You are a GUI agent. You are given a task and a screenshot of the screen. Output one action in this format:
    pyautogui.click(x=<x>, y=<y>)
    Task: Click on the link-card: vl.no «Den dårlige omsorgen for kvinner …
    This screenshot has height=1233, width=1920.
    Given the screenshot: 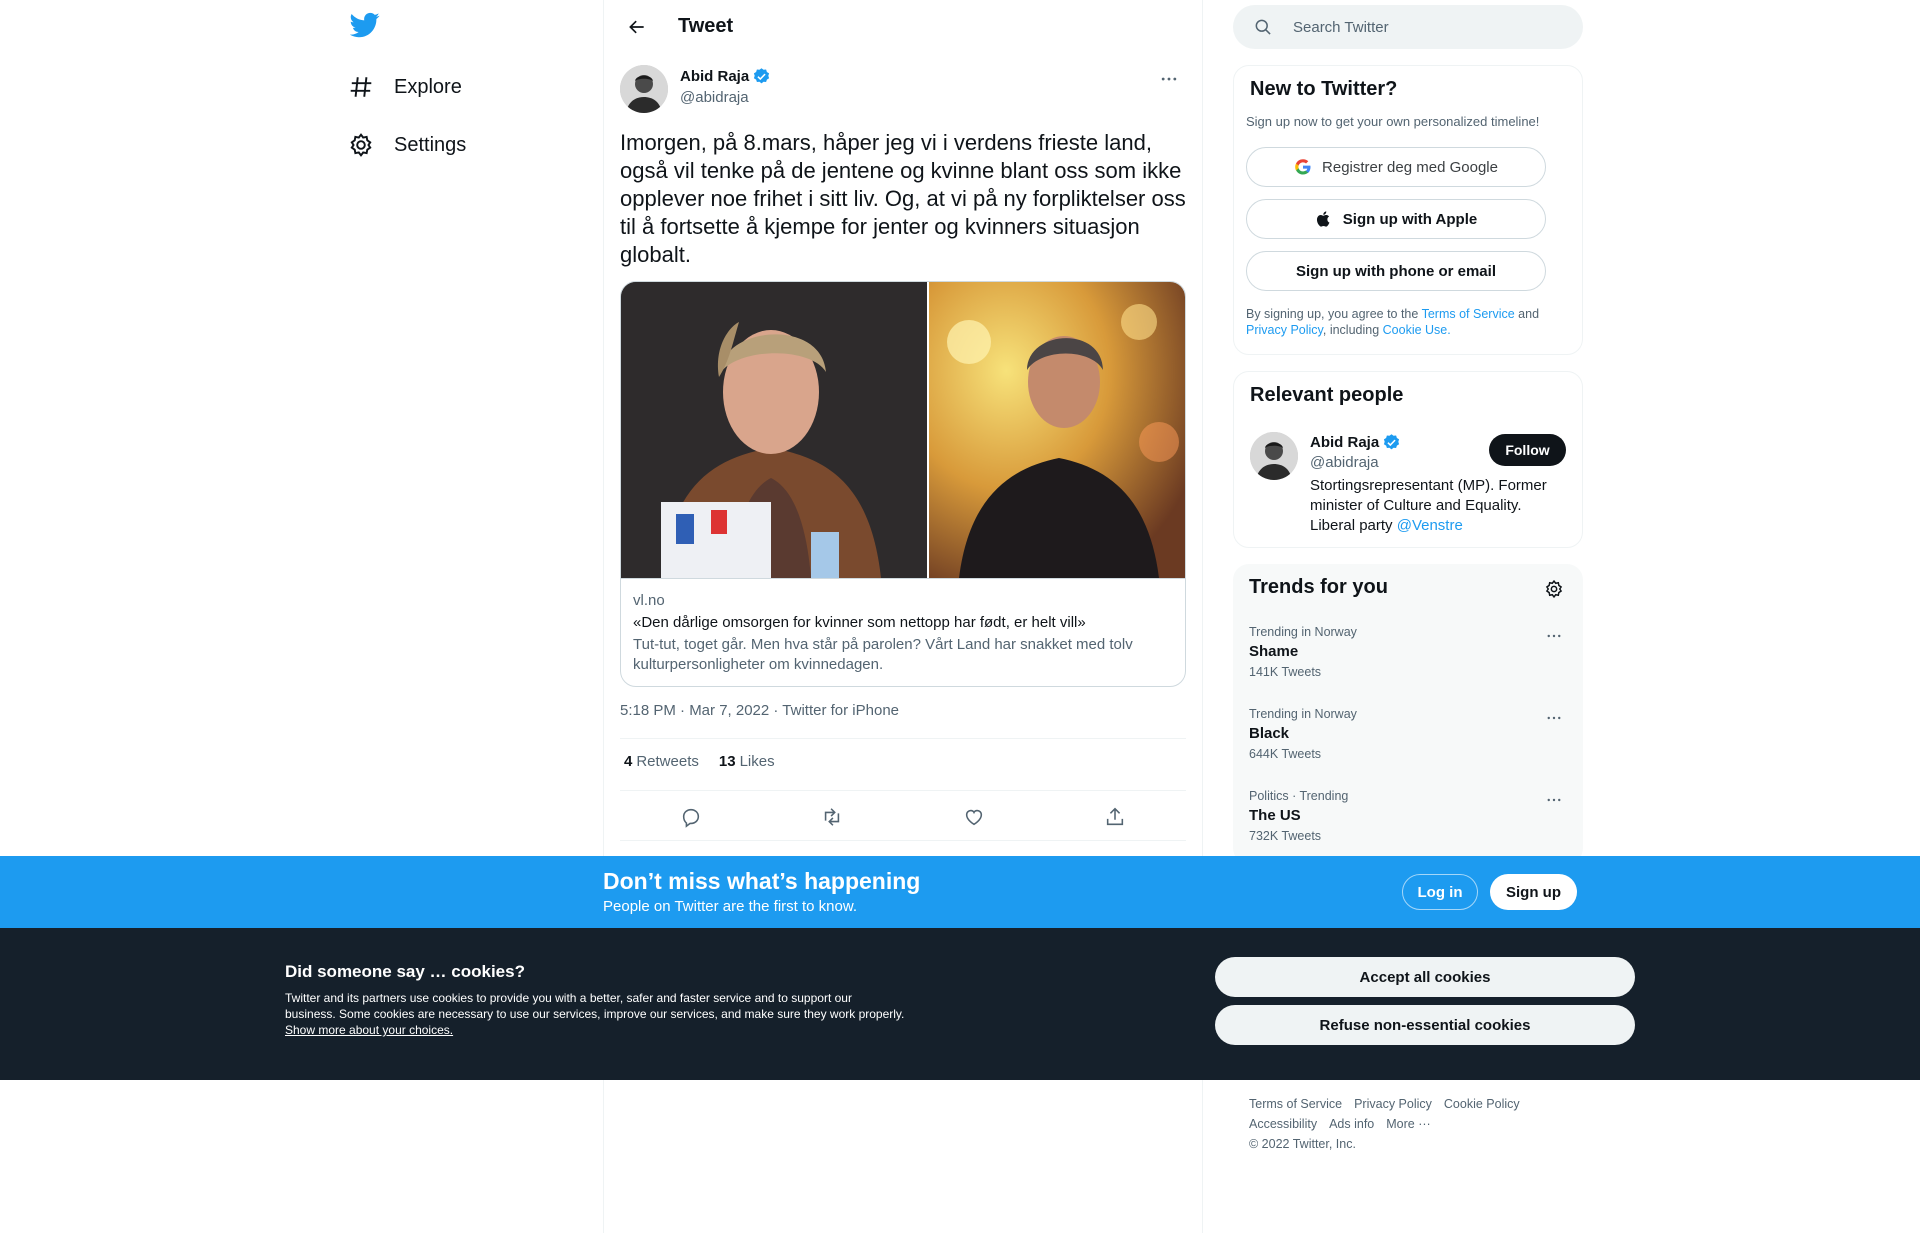 What is the action you would take?
    pyautogui.click(x=903, y=484)
    